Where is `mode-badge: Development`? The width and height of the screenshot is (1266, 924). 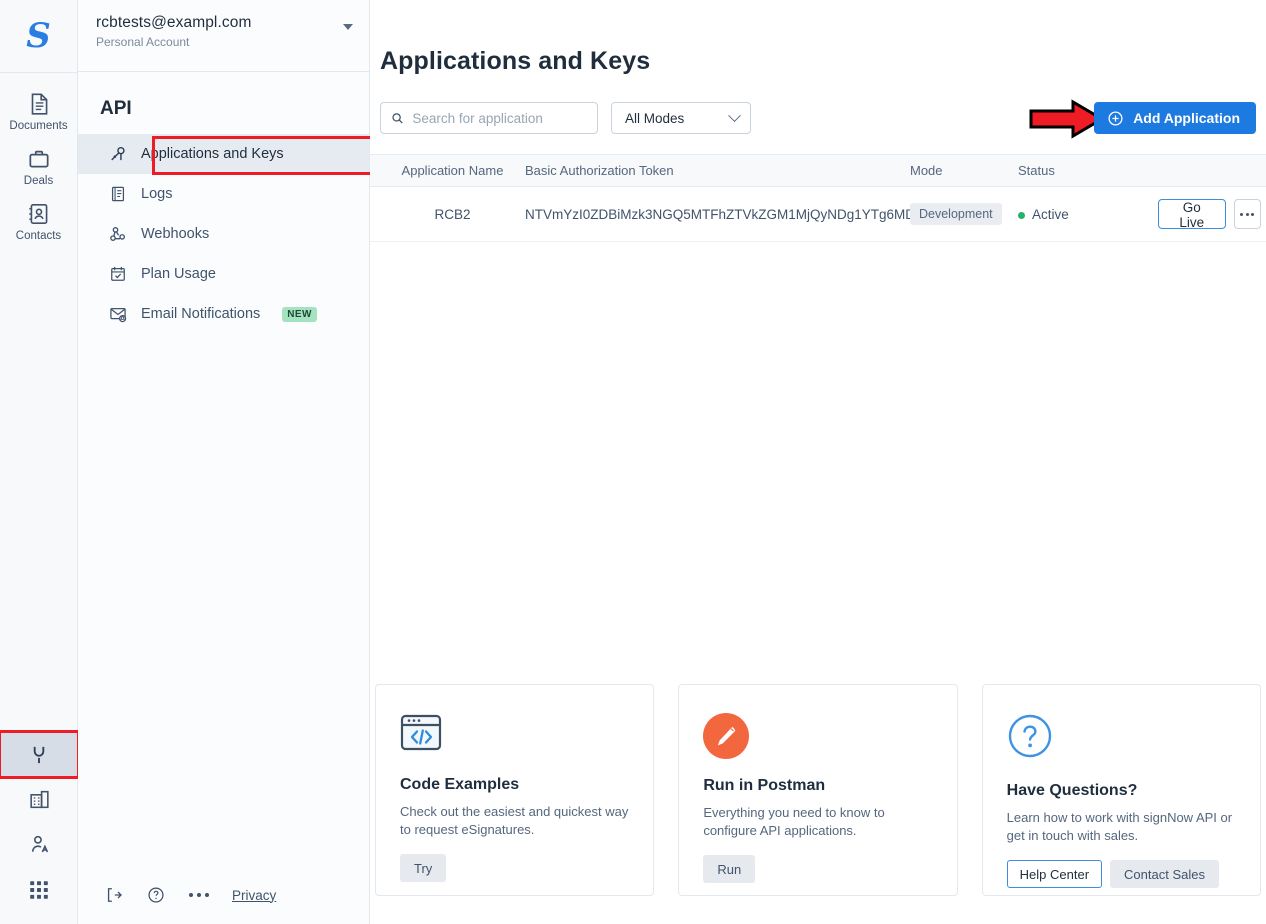 mode-badge: Development is located at coordinates (956, 214).